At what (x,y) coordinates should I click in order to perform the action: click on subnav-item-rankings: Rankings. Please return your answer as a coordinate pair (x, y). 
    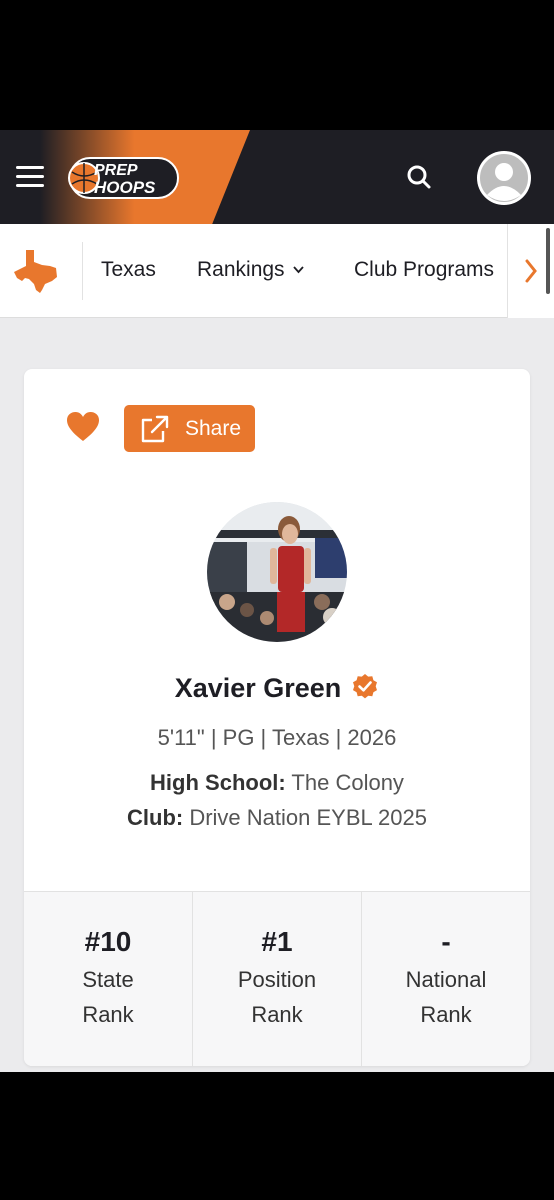
    Looking at the image, I should click on (250, 270).